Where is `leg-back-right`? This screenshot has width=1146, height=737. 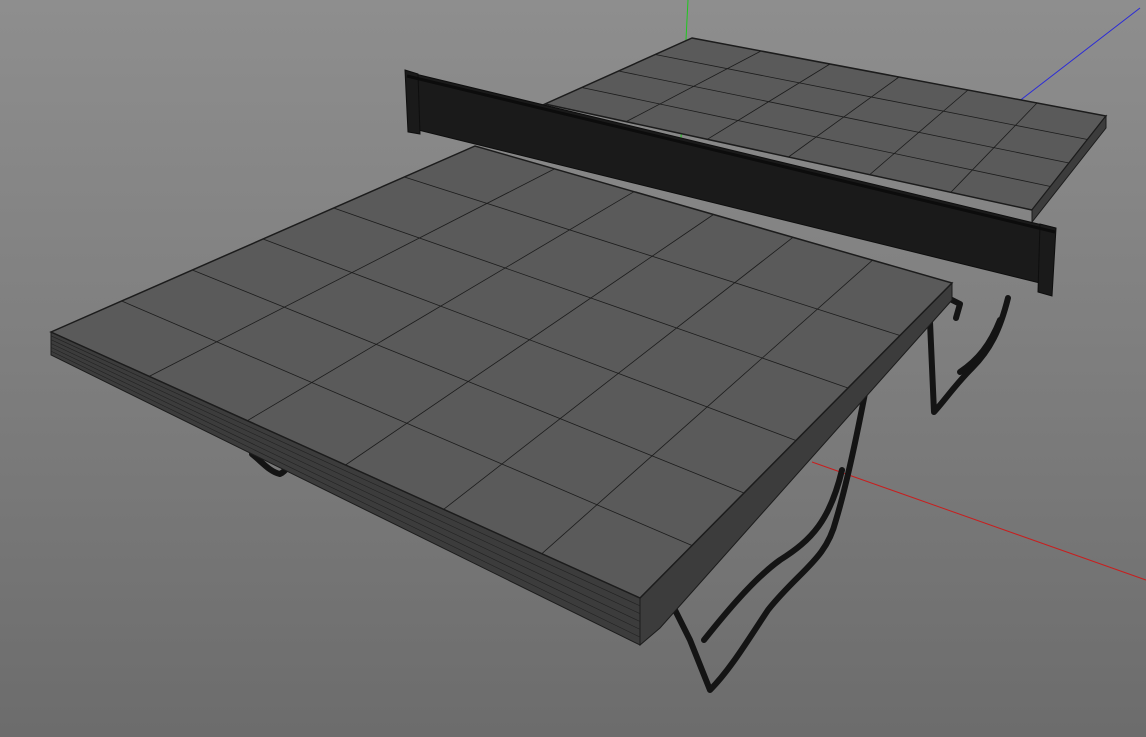 leg-back-right is located at coordinates (969, 355).